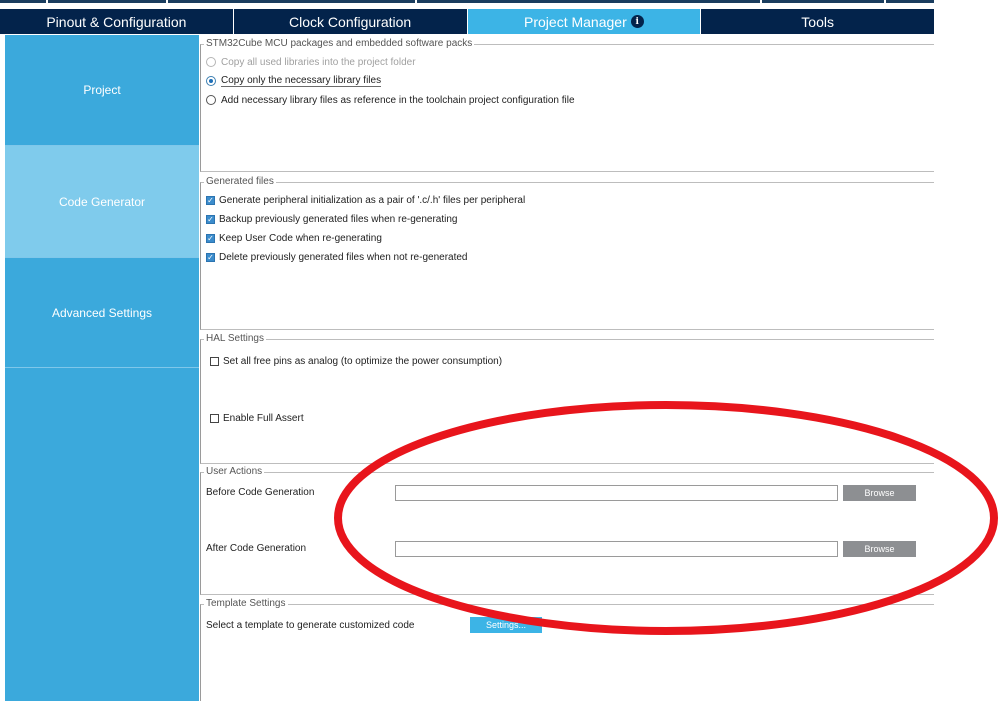 The height and width of the screenshot is (701, 999). Describe the element at coordinates (879, 493) in the screenshot. I see `before-browse-button: Browse` at that location.